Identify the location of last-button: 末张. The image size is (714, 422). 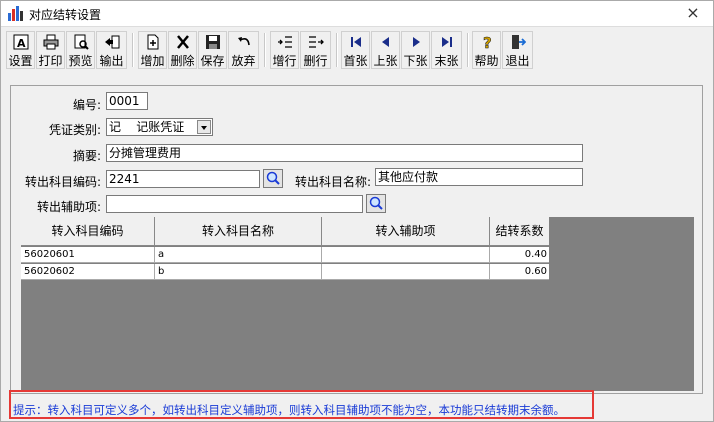
(446, 50).